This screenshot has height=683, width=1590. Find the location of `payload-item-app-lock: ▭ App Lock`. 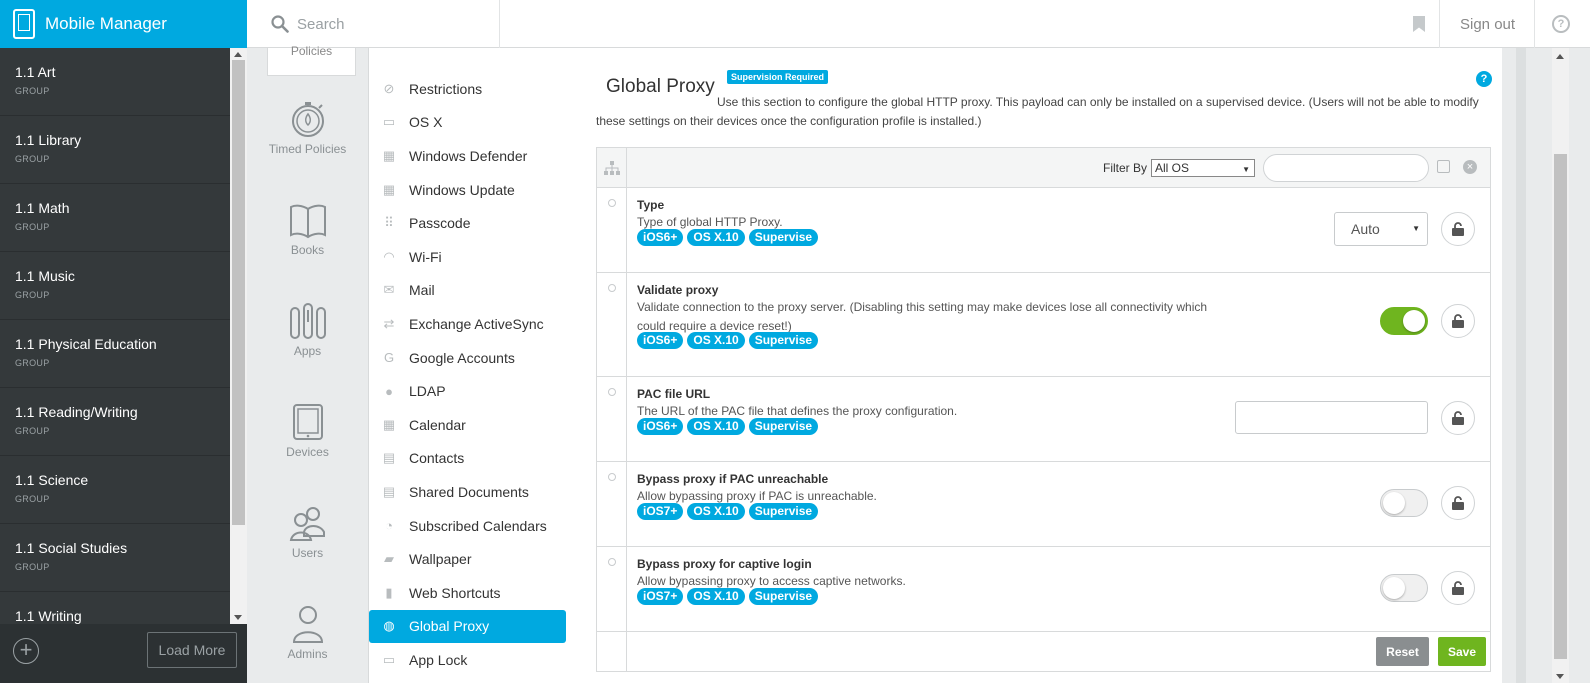

payload-item-app-lock: ▭ App Lock is located at coordinates (468, 660).